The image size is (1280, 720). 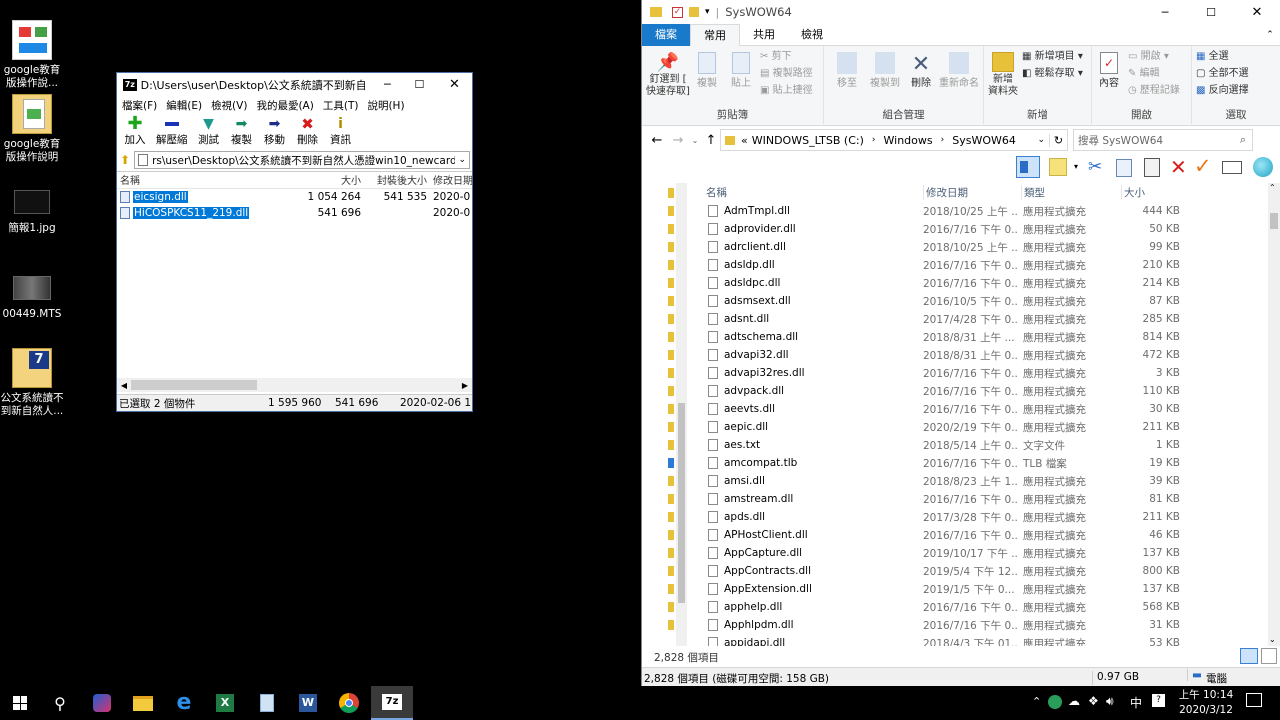 What do you see at coordinates (1254, 700) in the screenshot?
I see `notification-icon` at bounding box center [1254, 700].